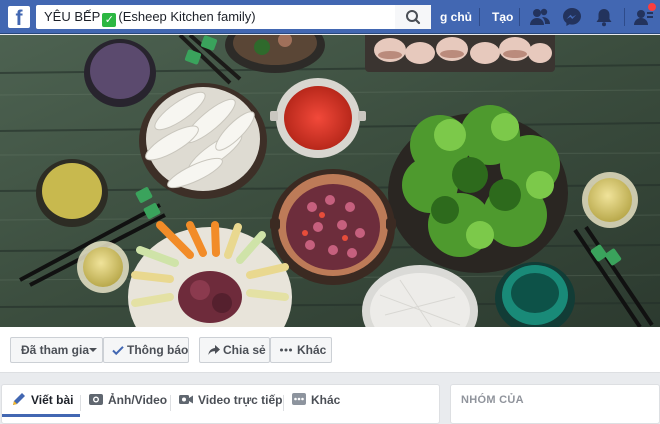 The image size is (660, 424). I want to click on more-label: Khác, so click(312, 350).